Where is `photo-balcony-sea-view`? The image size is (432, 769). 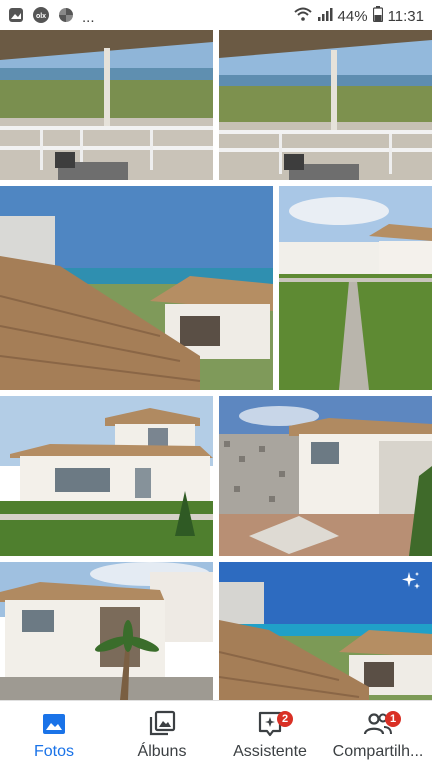
photo-balcony-sea-view is located at coordinates (106, 105).